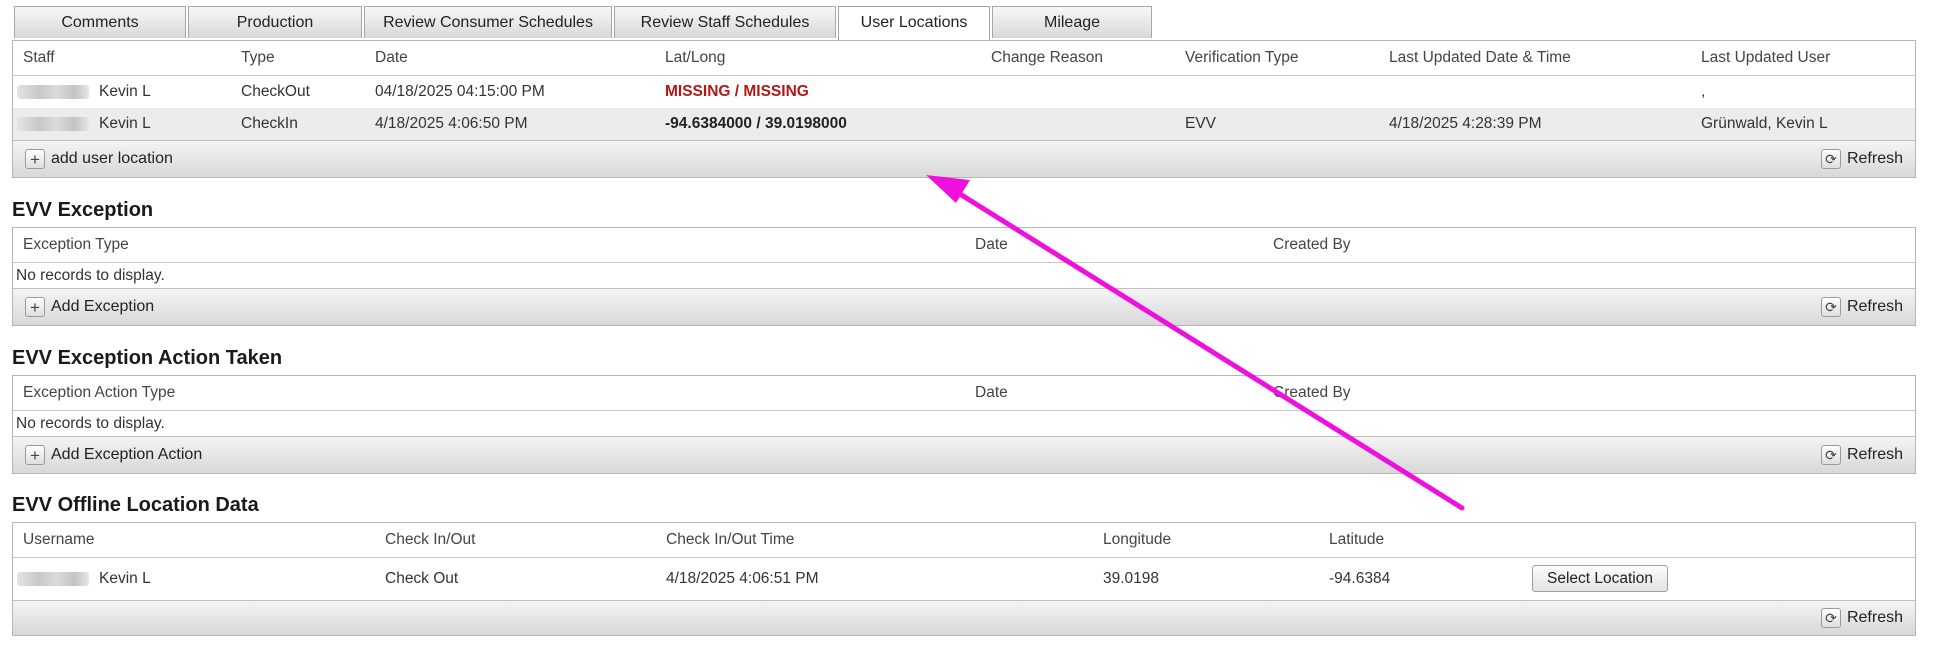 The image size is (1936, 651). Describe the element at coordinates (1703, 91) in the screenshot. I see `cell-last-user: ,` at that location.